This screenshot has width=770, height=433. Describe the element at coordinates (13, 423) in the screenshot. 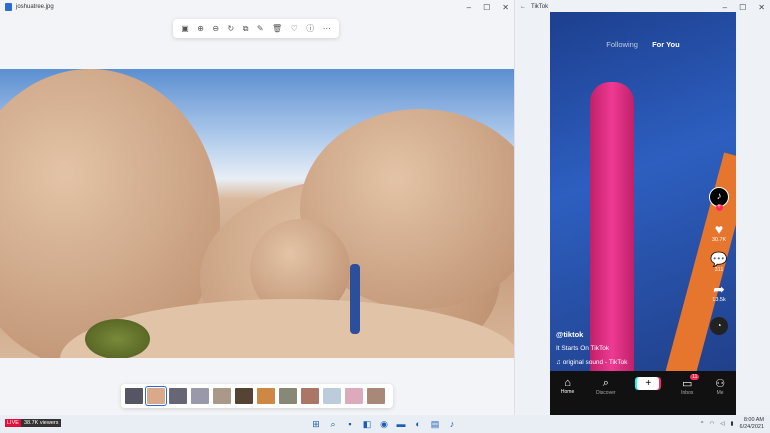

I see `live-label: LIVE` at that location.